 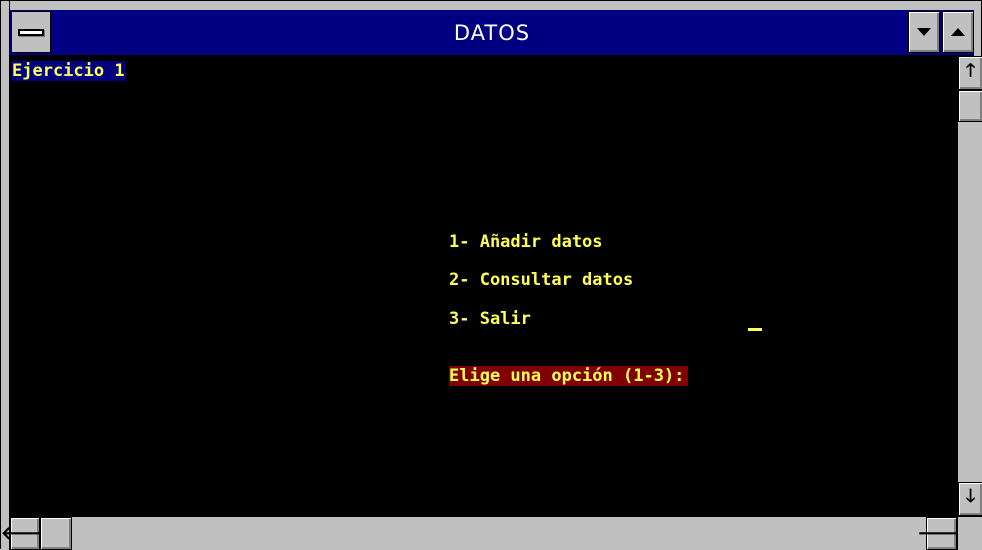 What do you see at coordinates (483, 533) in the screenshot?
I see `horizontal-scrollbar: 🡐 🡒` at bounding box center [483, 533].